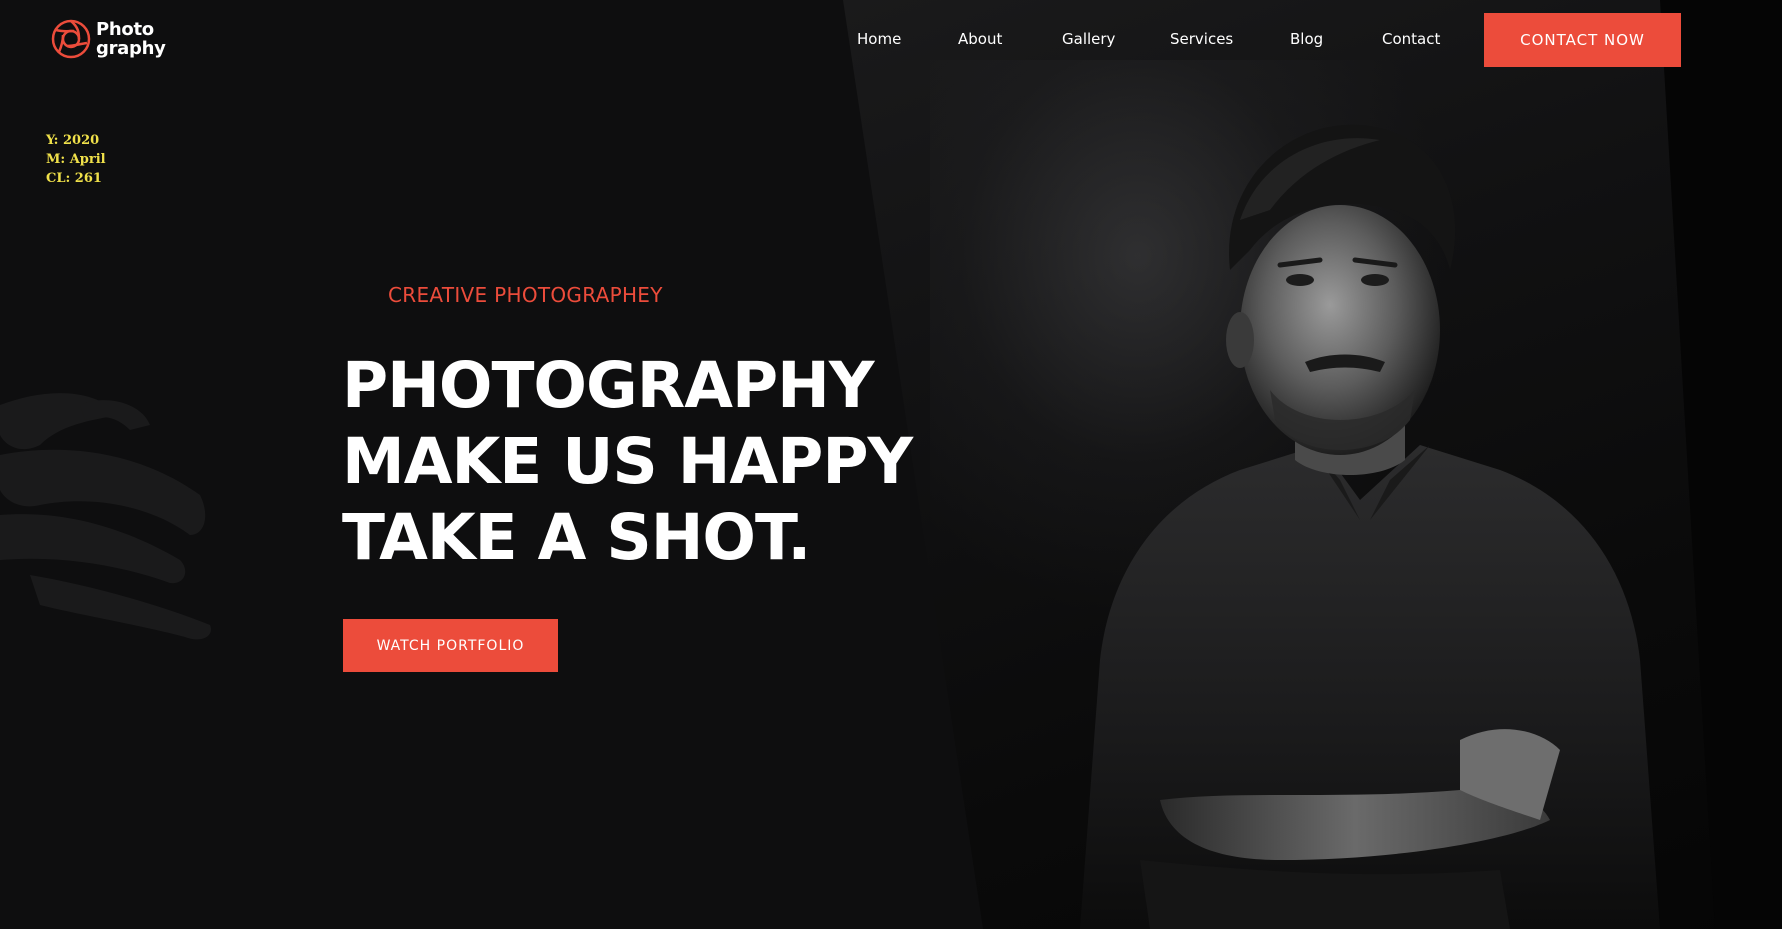 The width and height of the screenshot is (1782, 929). I want to click on overlay-month: M: April, so click(76, 159).